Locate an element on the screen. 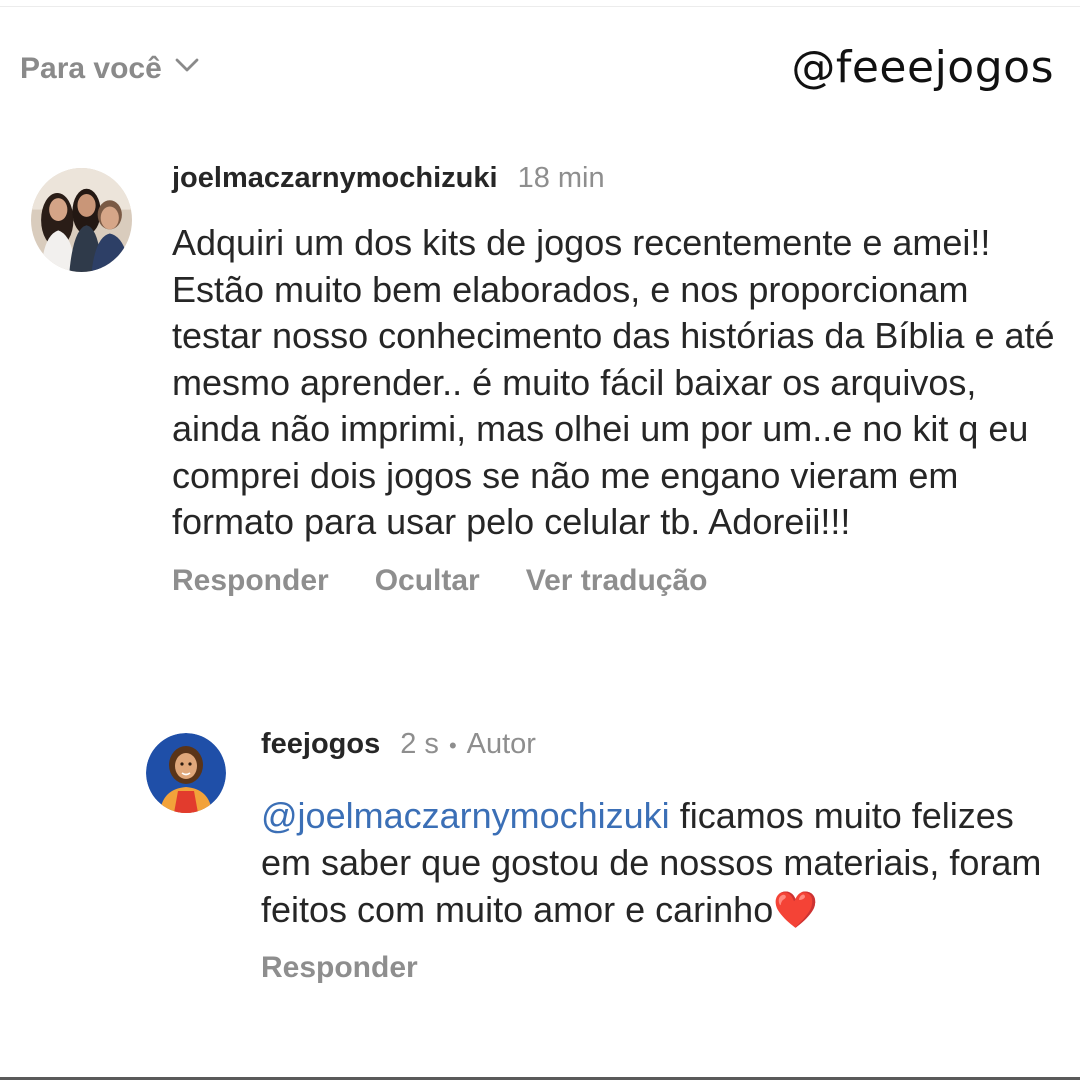 The image size is (1080, 1080). watermark-handle: @feeejogos is located at coordinates (922, 67).